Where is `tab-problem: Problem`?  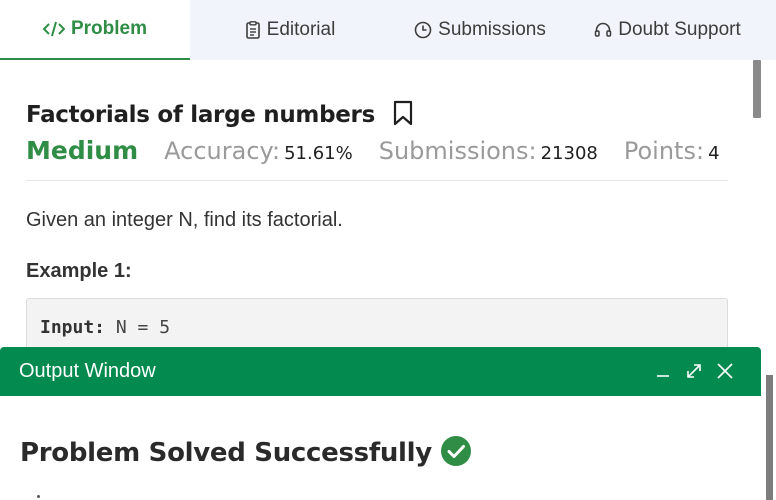 tab-problem: Problem is located at coordinates (95, 30).